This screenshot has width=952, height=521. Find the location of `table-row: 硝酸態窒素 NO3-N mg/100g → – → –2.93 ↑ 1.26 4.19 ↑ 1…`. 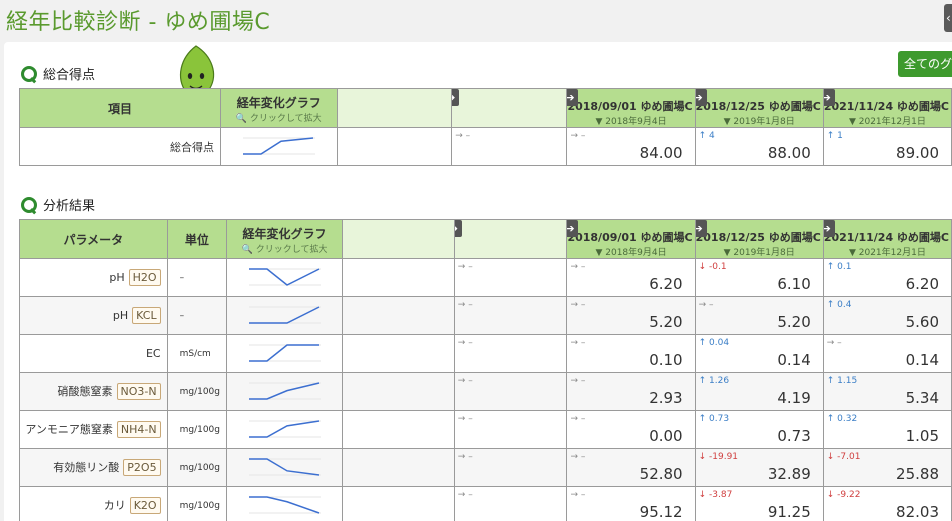

table-row: 硝酸態窒素 NO3-N mg/100g → – → –2.93 ↑ 1.26 4.19 ↑ 1… is located at coordinates (485, 391).